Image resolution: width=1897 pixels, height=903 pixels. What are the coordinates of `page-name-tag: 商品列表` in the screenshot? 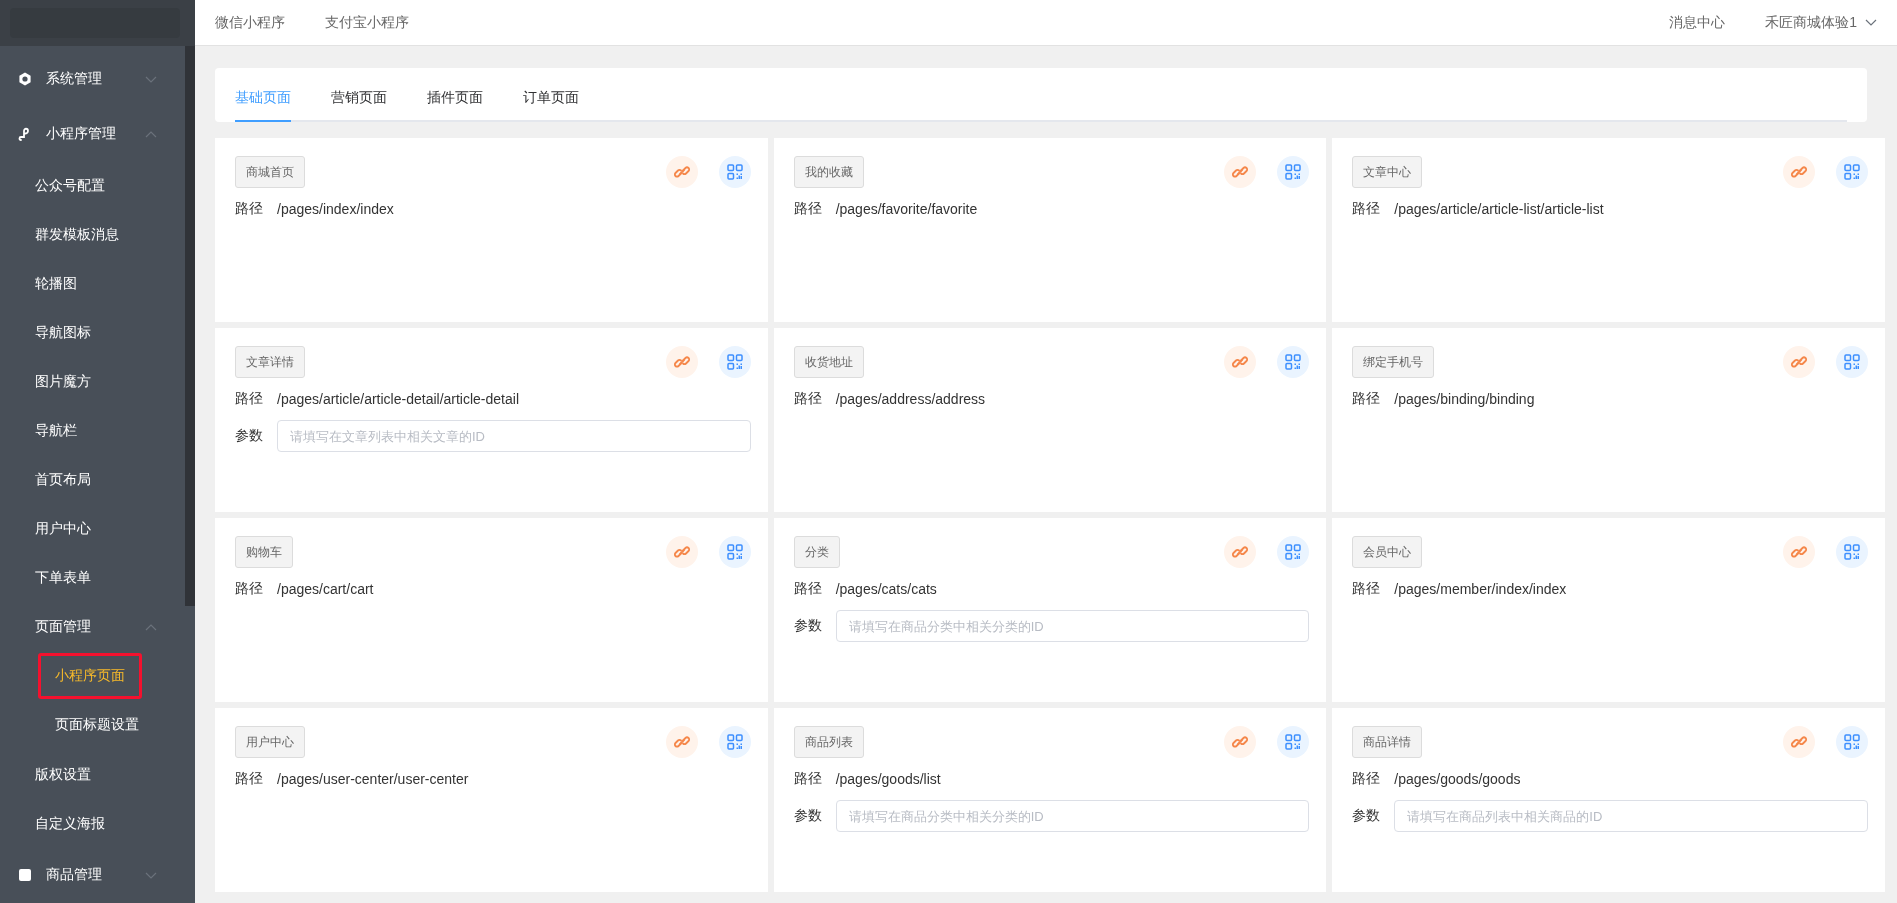 It's located at (828, 742).